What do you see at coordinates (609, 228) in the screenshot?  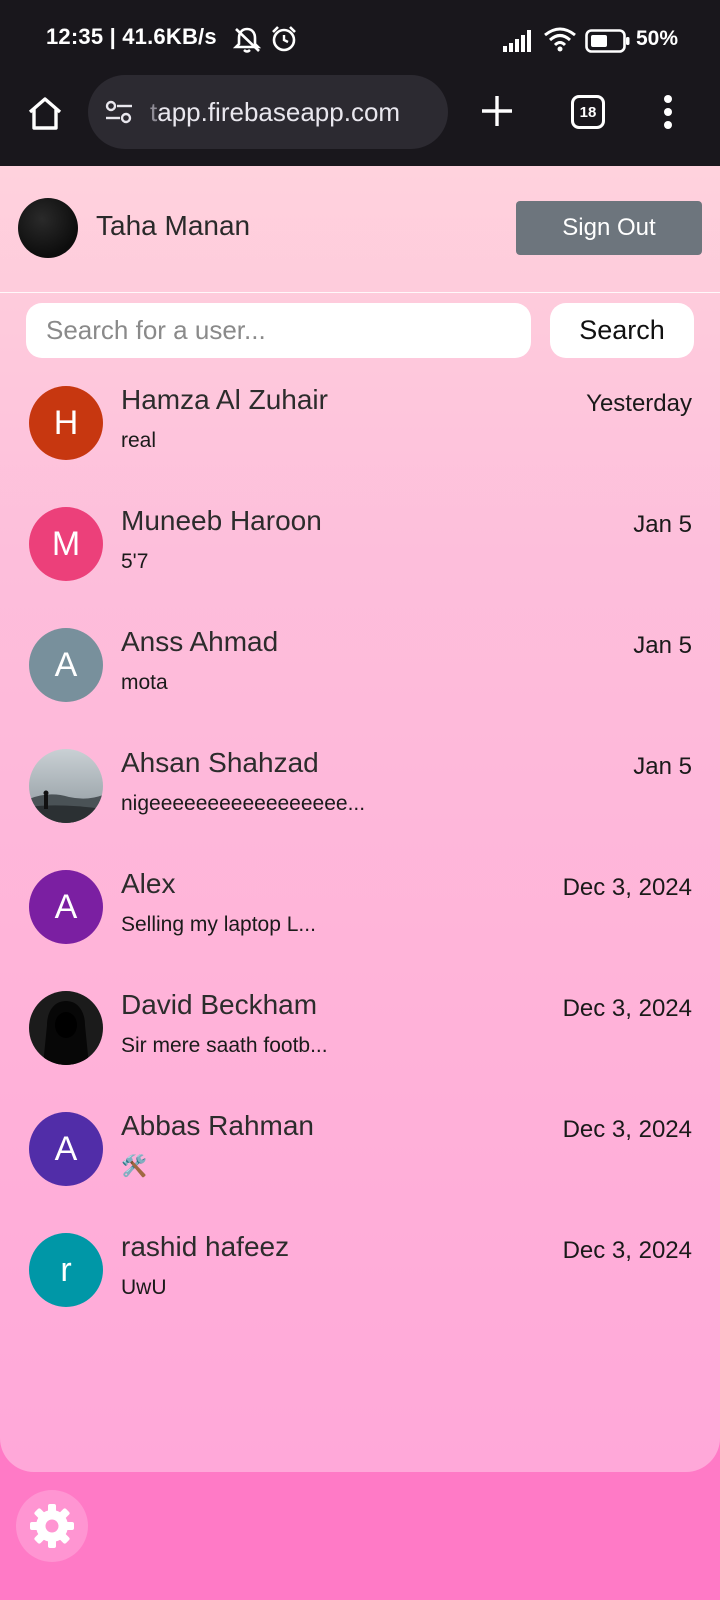 I see `sign-out-button: Sign Out` at bounding box center [609, 228].